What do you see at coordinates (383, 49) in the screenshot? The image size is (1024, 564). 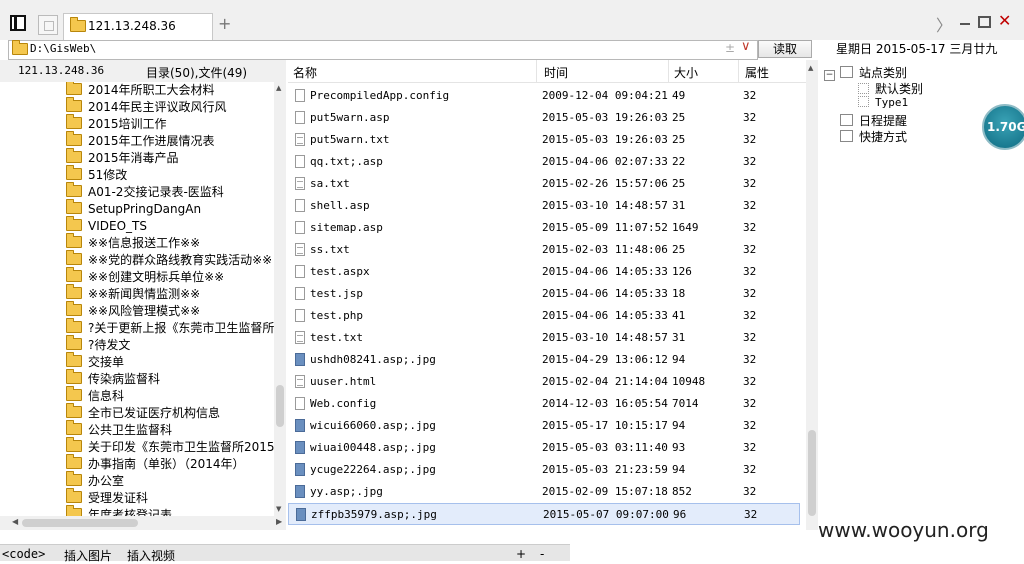 I see `path-input: D:\GisWeb\ ± ∨` at bounding box center [383, 49].